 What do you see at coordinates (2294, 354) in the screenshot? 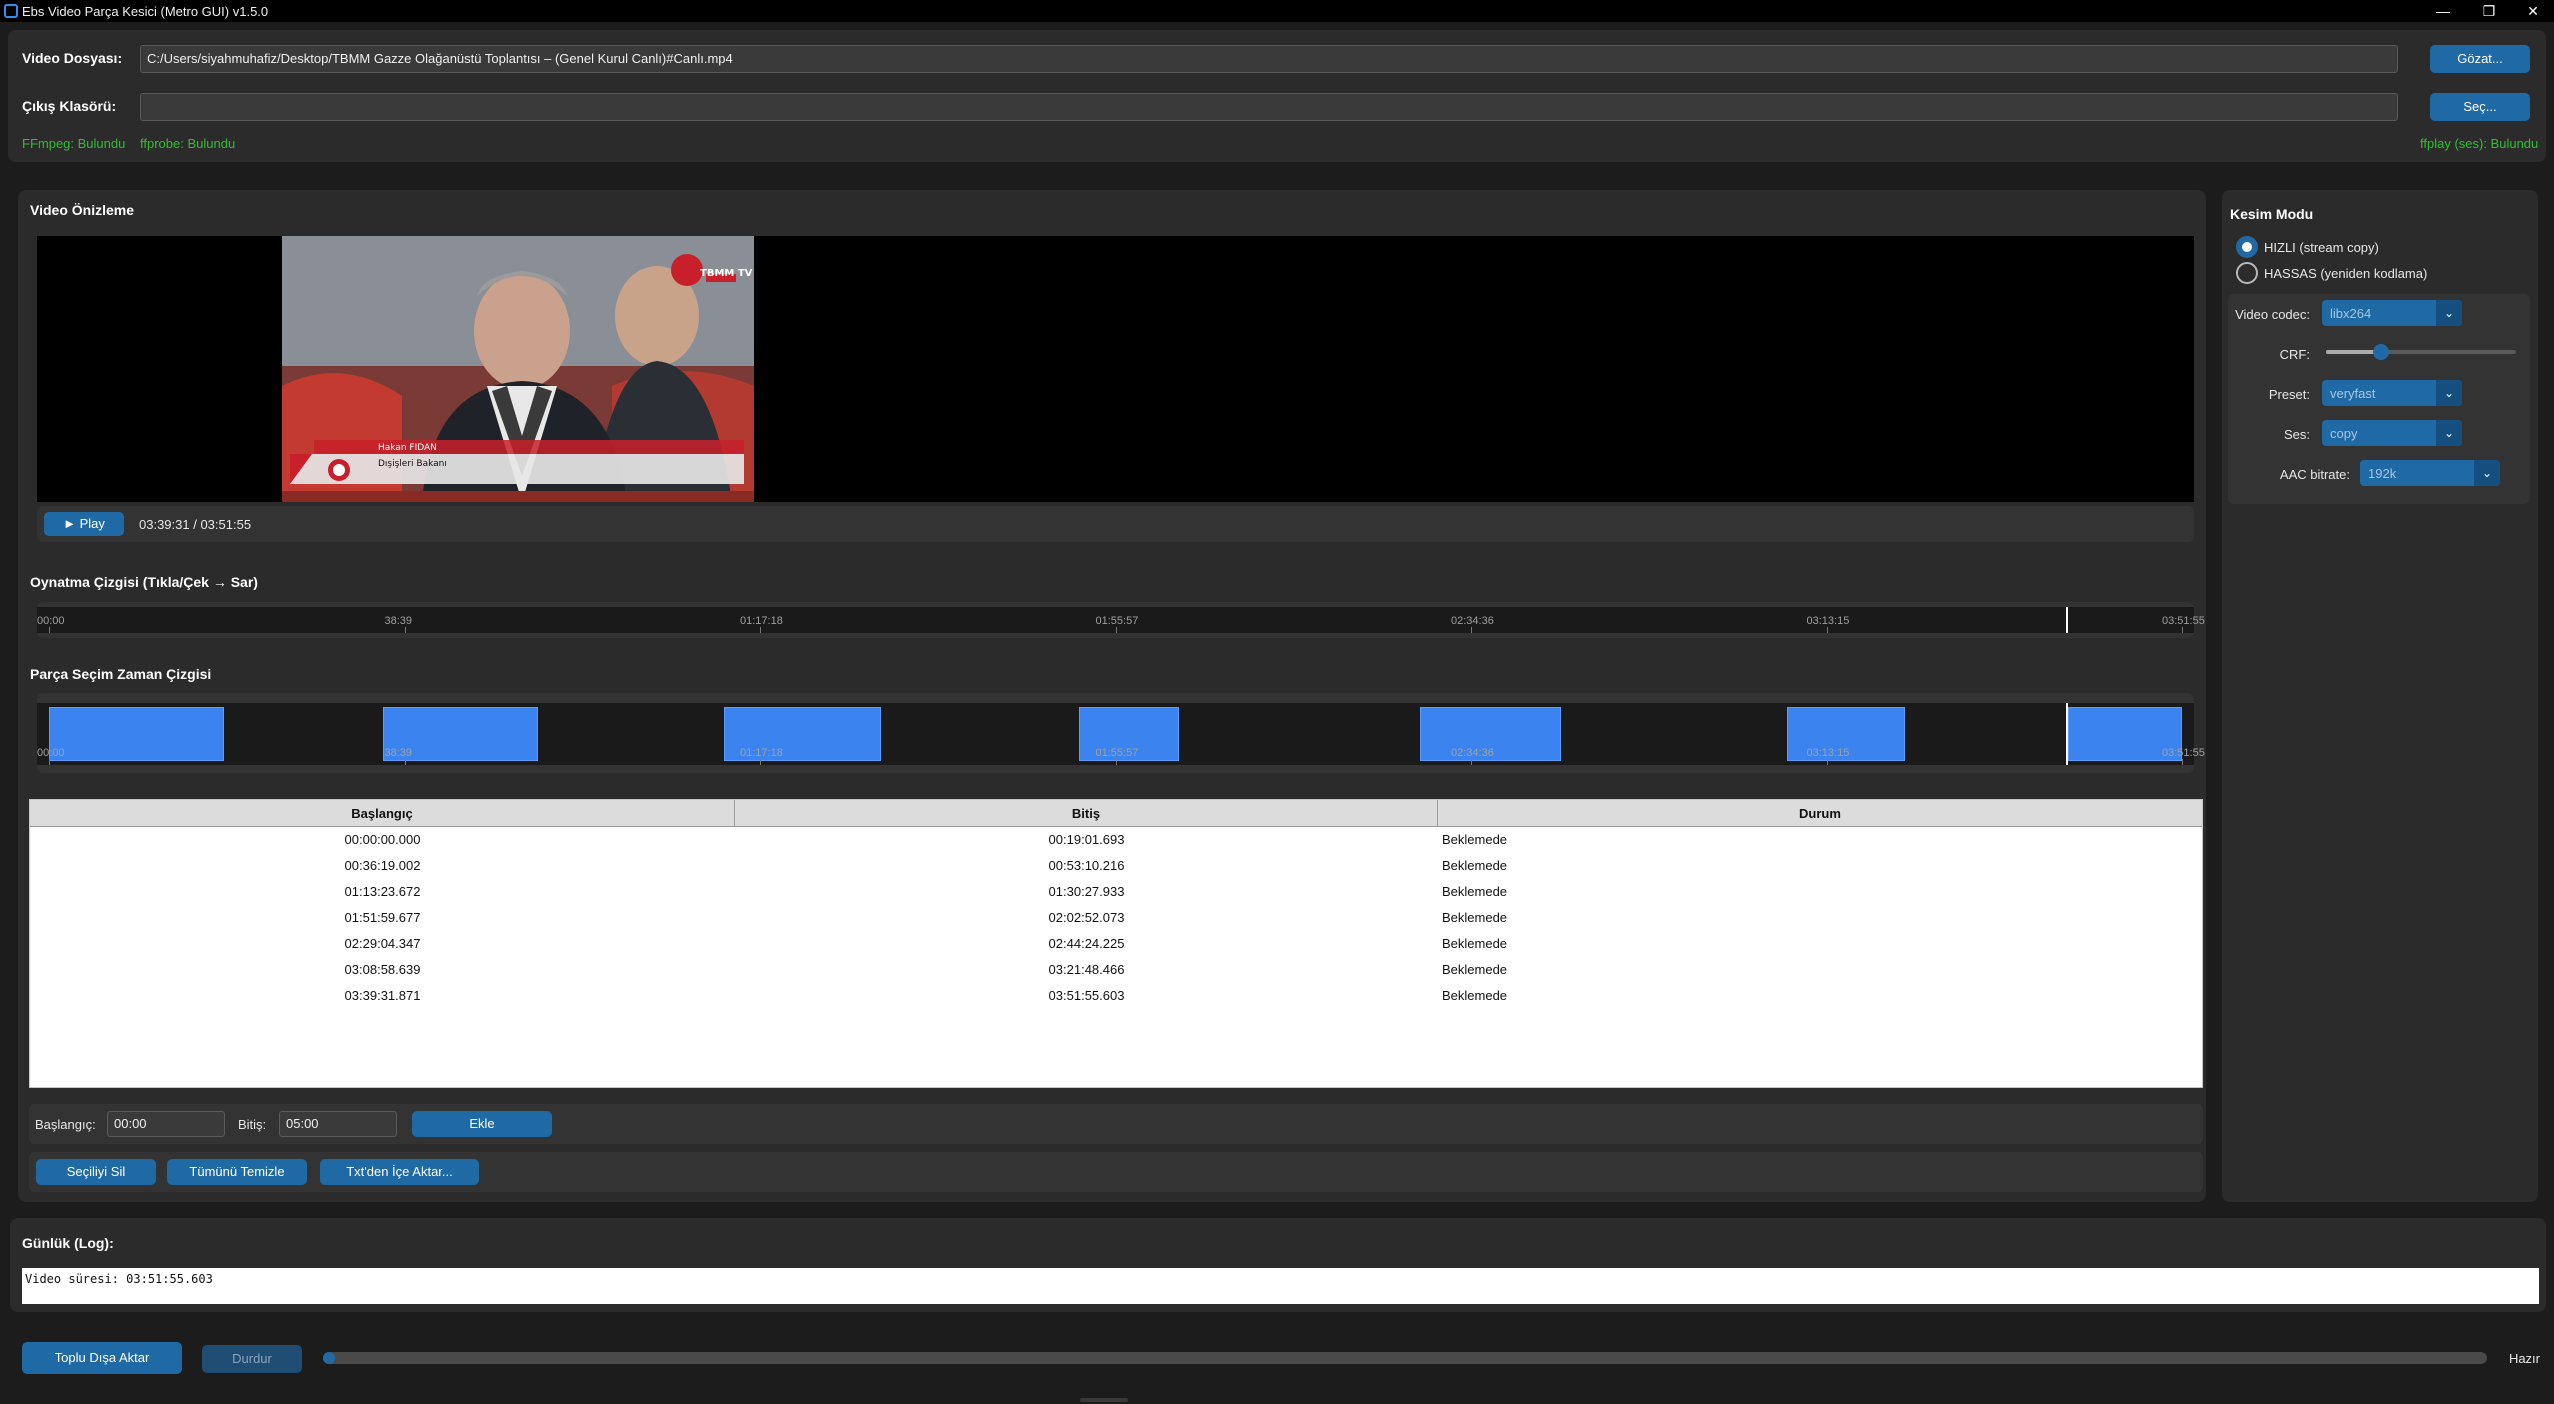
I see `crf-label: CRF:` at bounding box center [2294, 354].